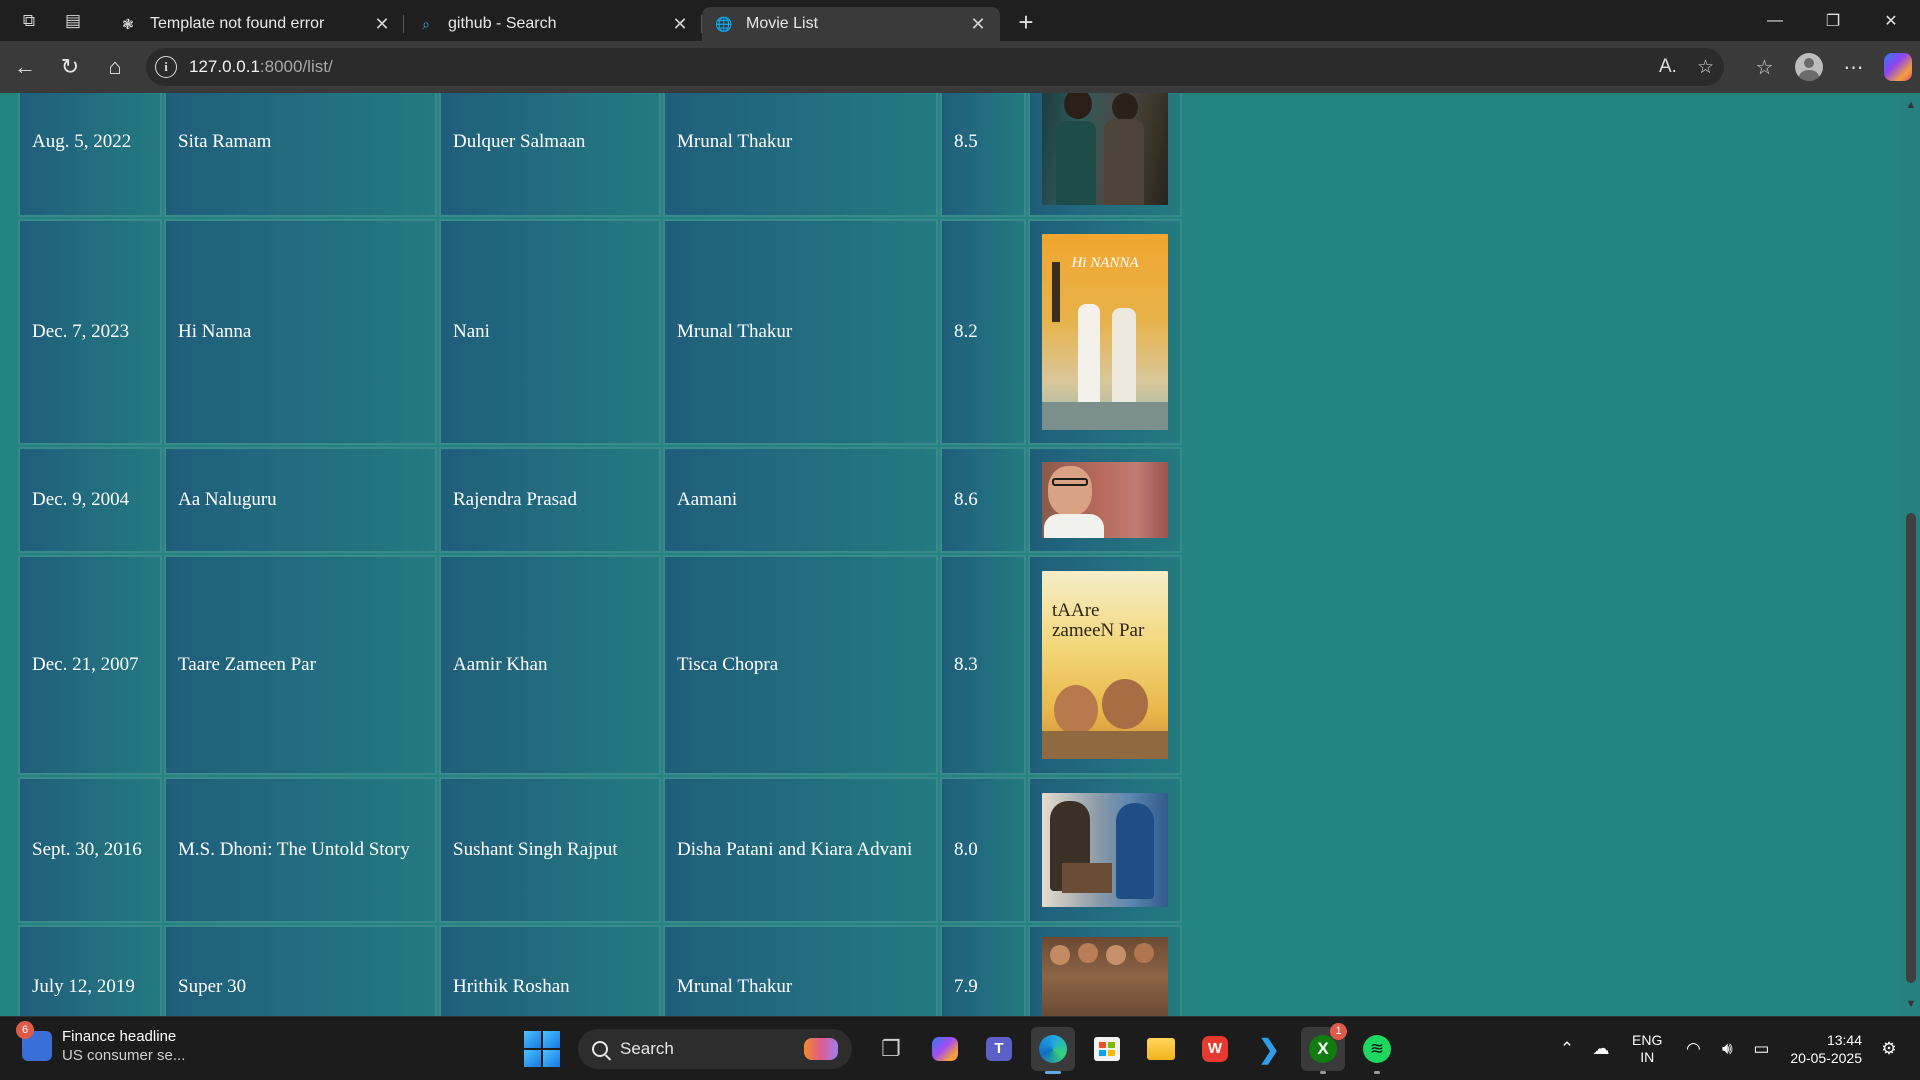 This screenshot has width=1920, height=1080. What do you see at coordinates (983, 500) in the screenshot?
I see `rating-cell: 8.6` at bounding box center [983, 500].